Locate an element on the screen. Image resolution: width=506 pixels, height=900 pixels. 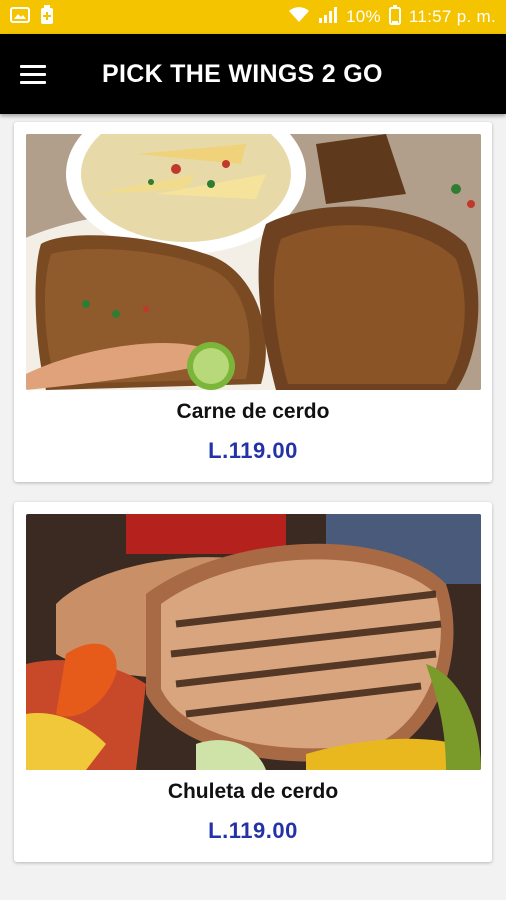
battery-icon is located at coordinates (394, 17).